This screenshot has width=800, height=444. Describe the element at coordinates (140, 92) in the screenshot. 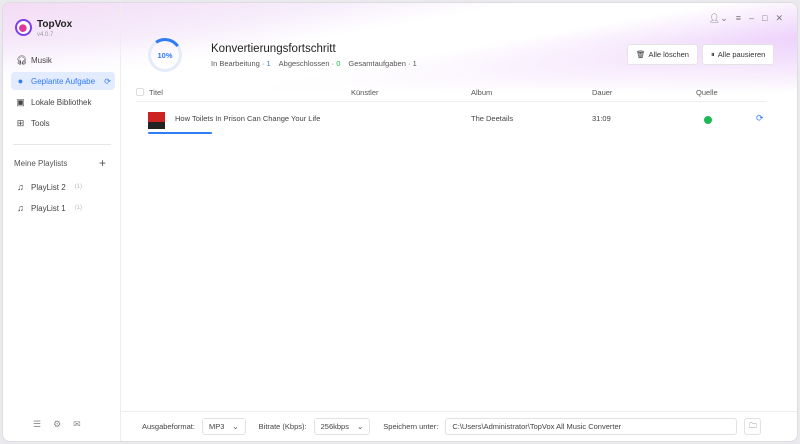

I see `select-all-checkbox` at that location.